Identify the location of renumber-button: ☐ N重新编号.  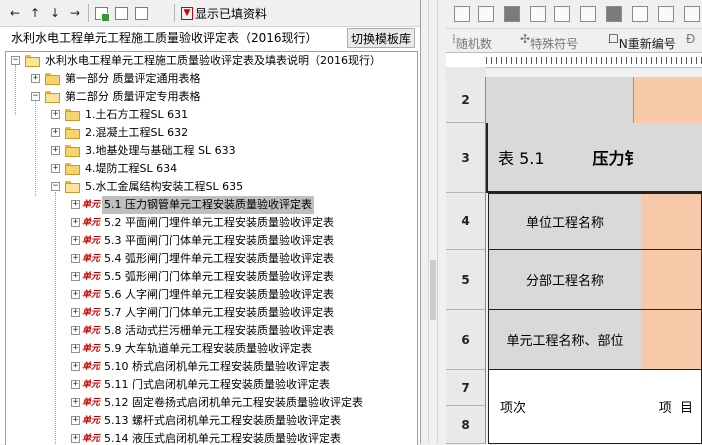
(642, 41).